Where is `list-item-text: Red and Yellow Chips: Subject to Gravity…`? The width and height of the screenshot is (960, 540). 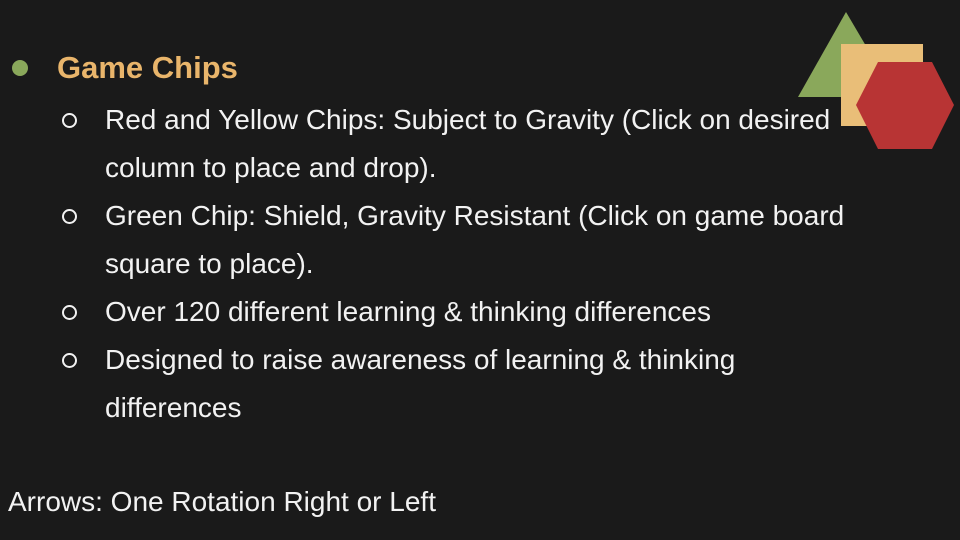 list-item-text: Red and Yellow Chips: Subject to Gravity… is located at coordinates (468, 143).